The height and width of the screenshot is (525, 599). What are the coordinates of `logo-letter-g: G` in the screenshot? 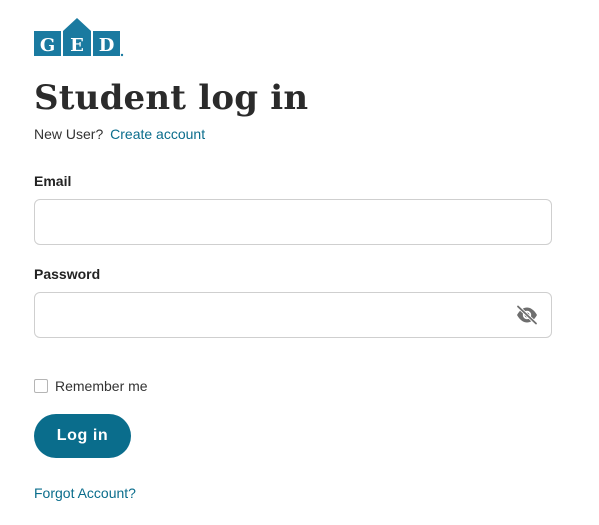 It's located at (47, 45).